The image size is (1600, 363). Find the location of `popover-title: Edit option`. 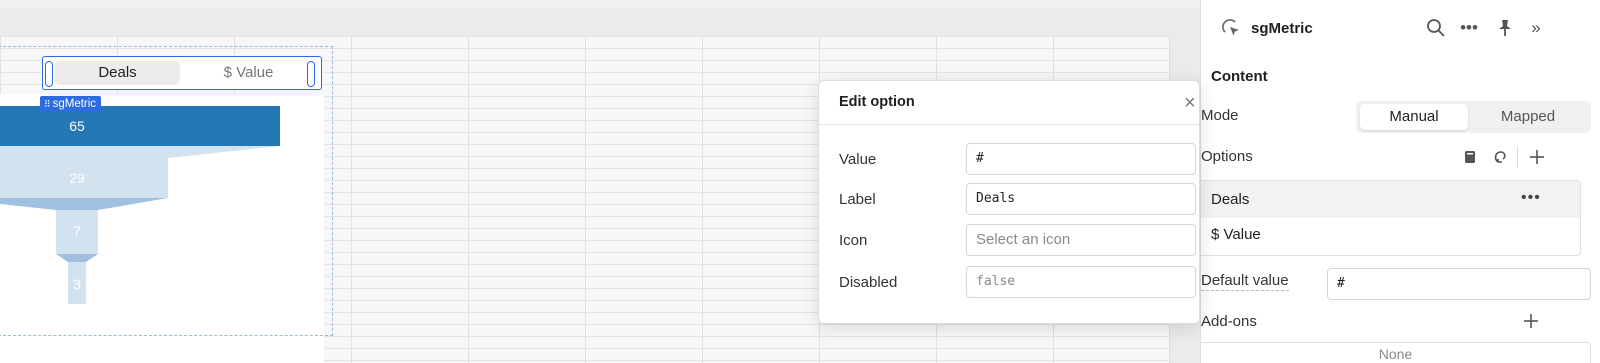

popover-title: Edit option is located at coordinates (877, 102).